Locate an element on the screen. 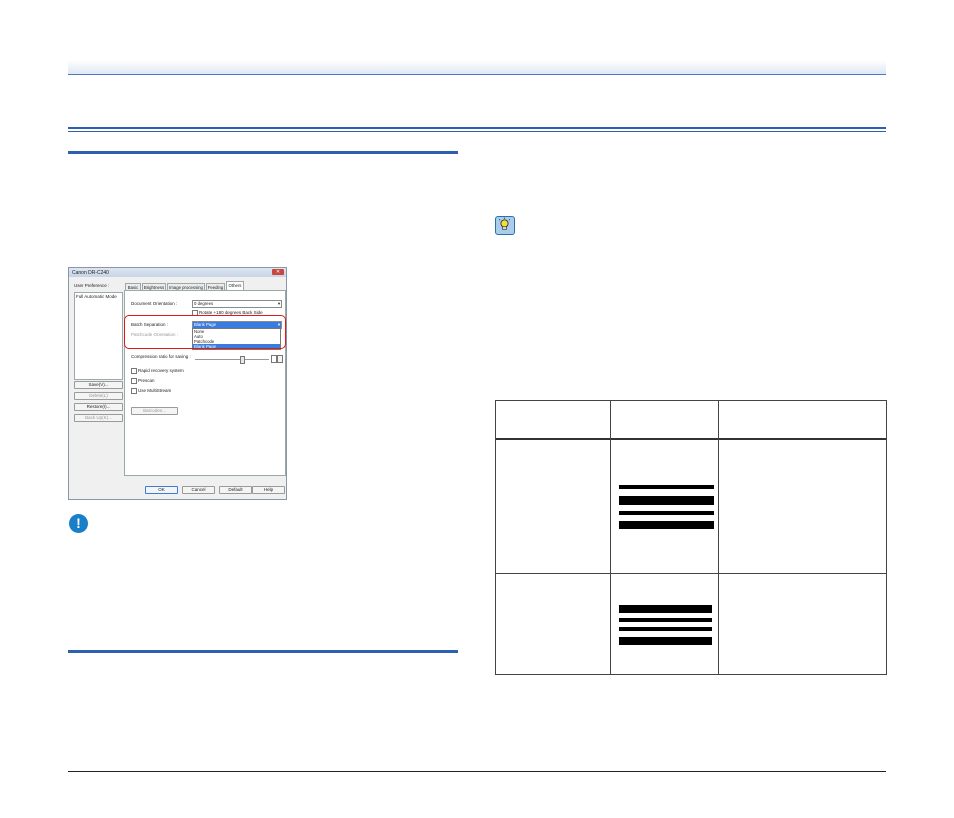  table-left-border is located at coordinates (495, 537).